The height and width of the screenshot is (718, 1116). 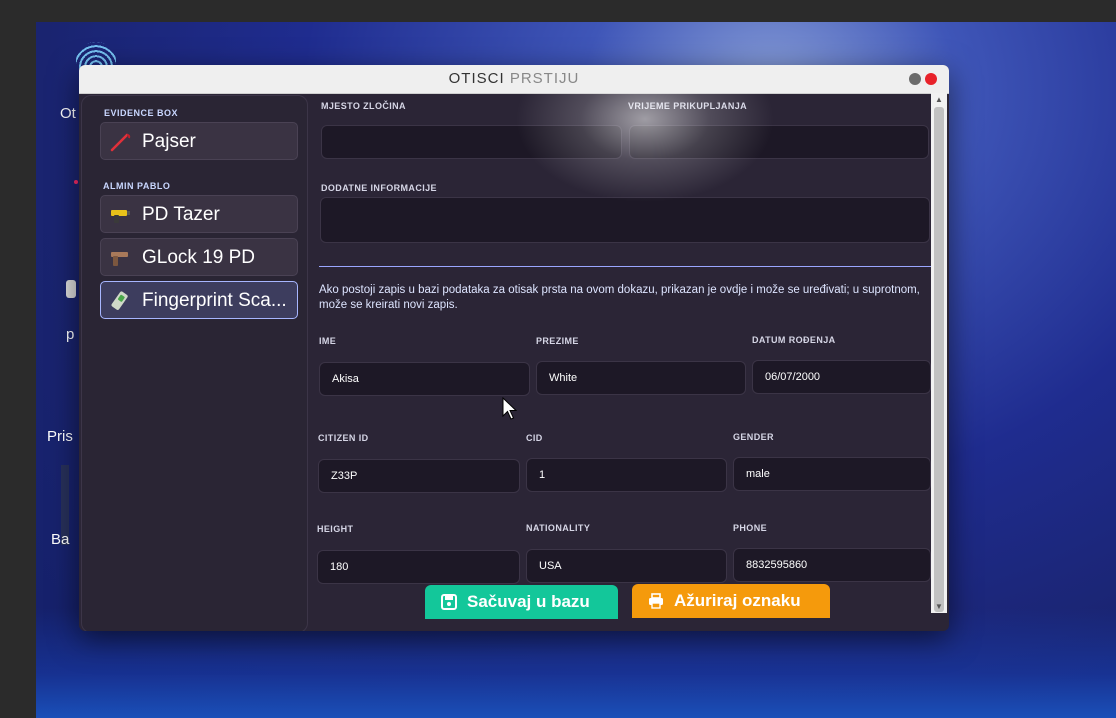 I want to click on additional-info-field, so click(x=625, y=220).